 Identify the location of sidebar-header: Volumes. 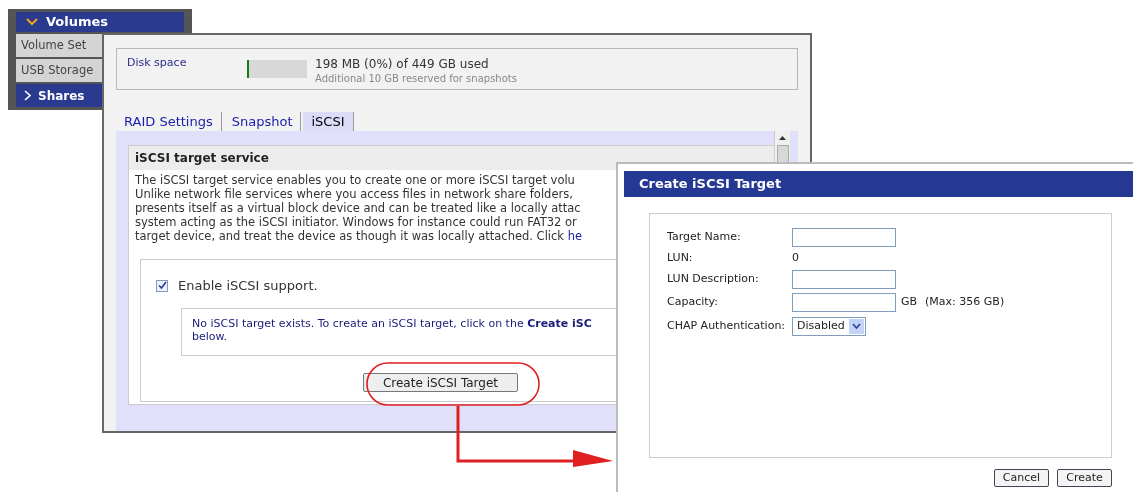
(100, 22).